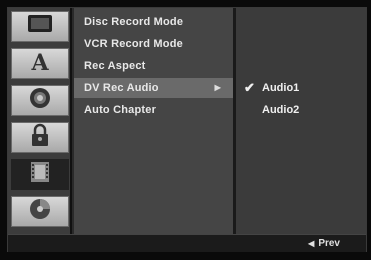 The image size is (371, 260). What do you see at coordinates (153, 22) in the screenshot?
I see `menu-item-disc-record-mode: Disc Record Mode` at bounding box center [153, 22].